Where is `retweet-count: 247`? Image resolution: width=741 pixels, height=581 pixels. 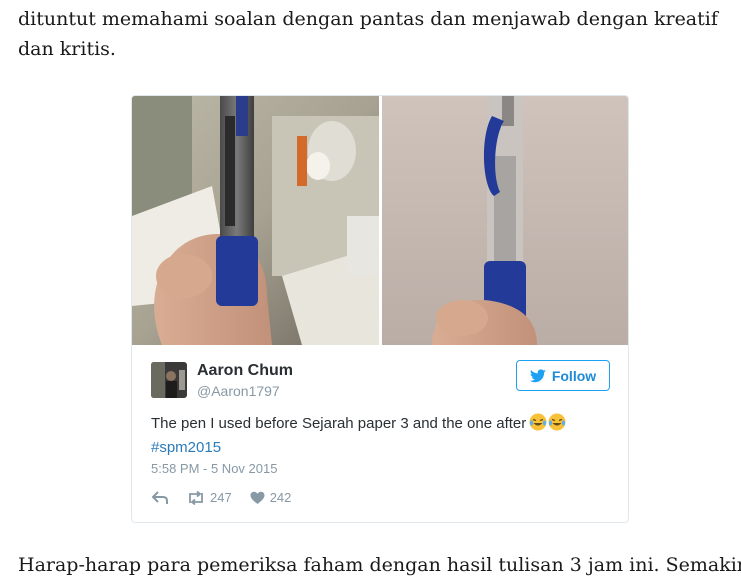
retweet-count: 247 is located at coordinates (221, 497).